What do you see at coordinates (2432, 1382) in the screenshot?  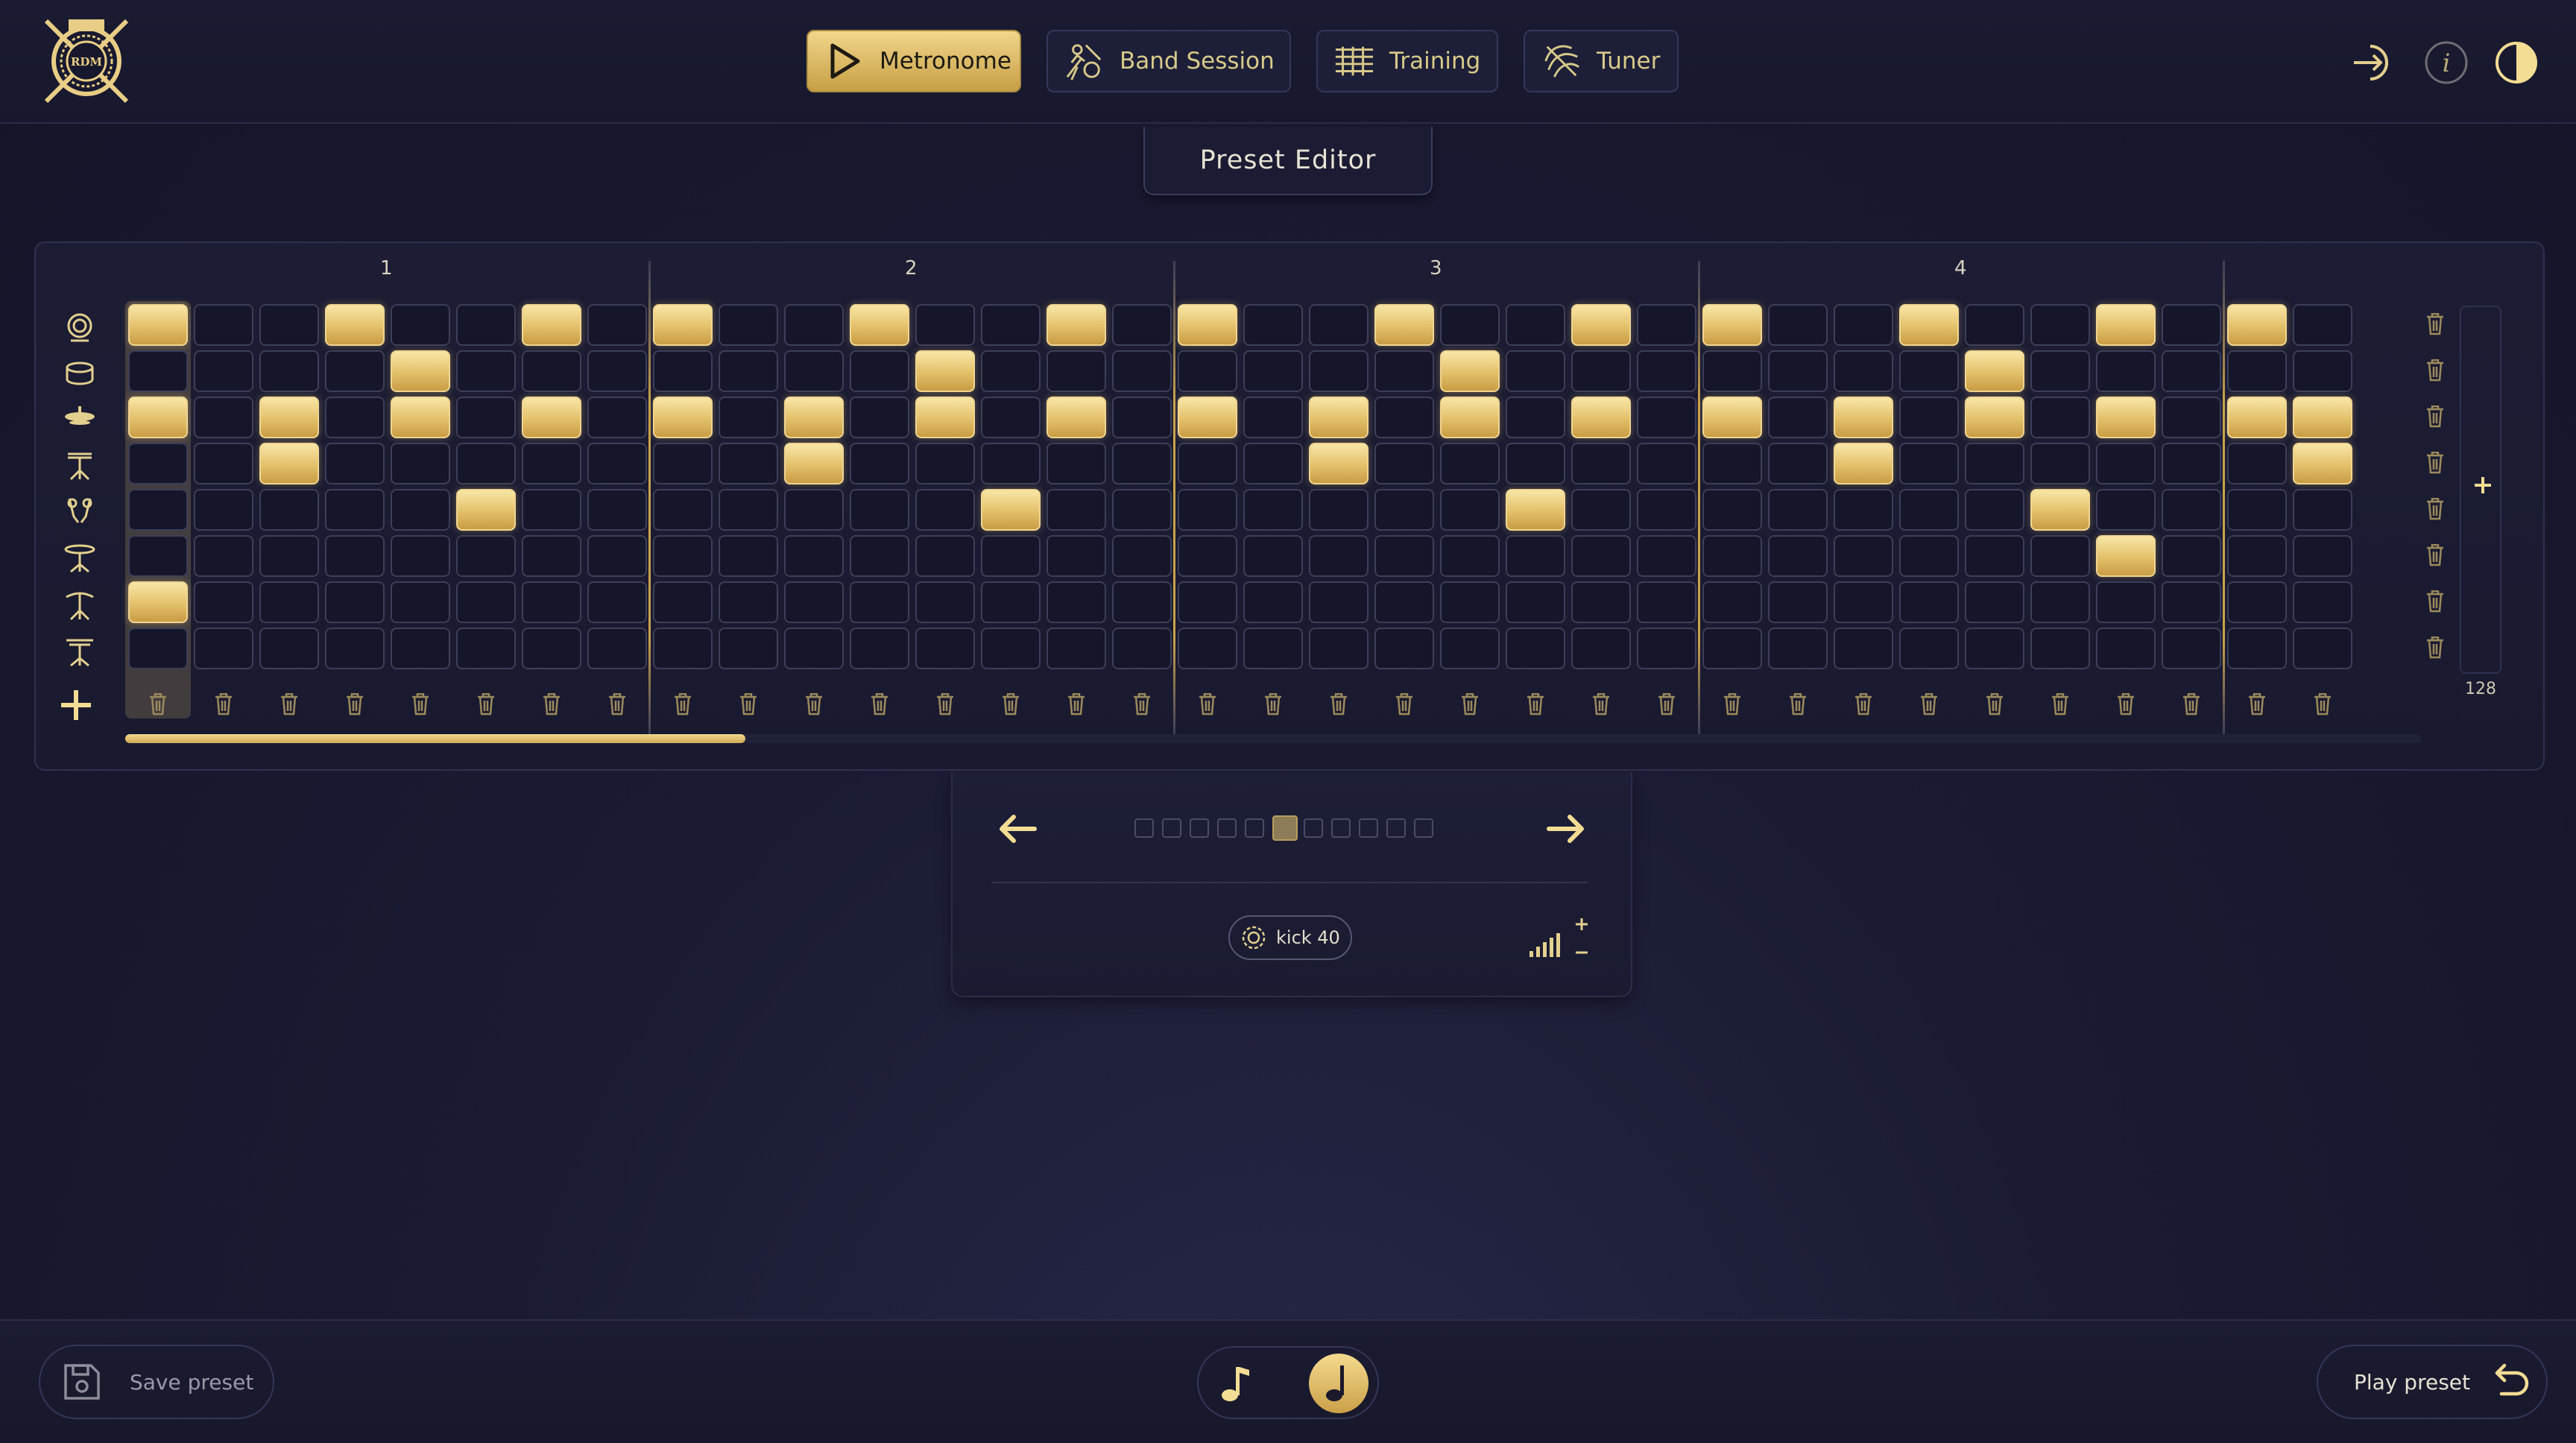 I see `play-preset-button: Play preset` at bounding box center [2432, 1382].